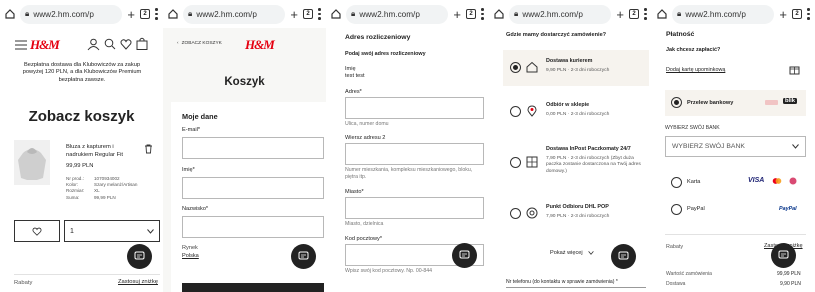 The image size is (815, 292). What do you see at coordinates (414, 208) in the screenshot?
I see `city-field` at bounding box center [414, 208].